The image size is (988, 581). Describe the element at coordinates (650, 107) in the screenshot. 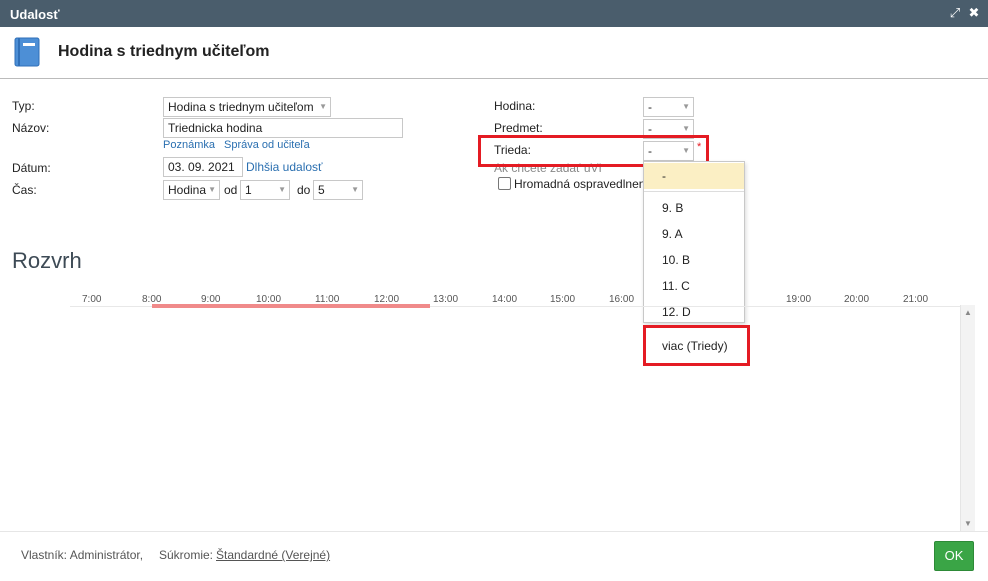

I see `hodina-select-value: -` at that location.